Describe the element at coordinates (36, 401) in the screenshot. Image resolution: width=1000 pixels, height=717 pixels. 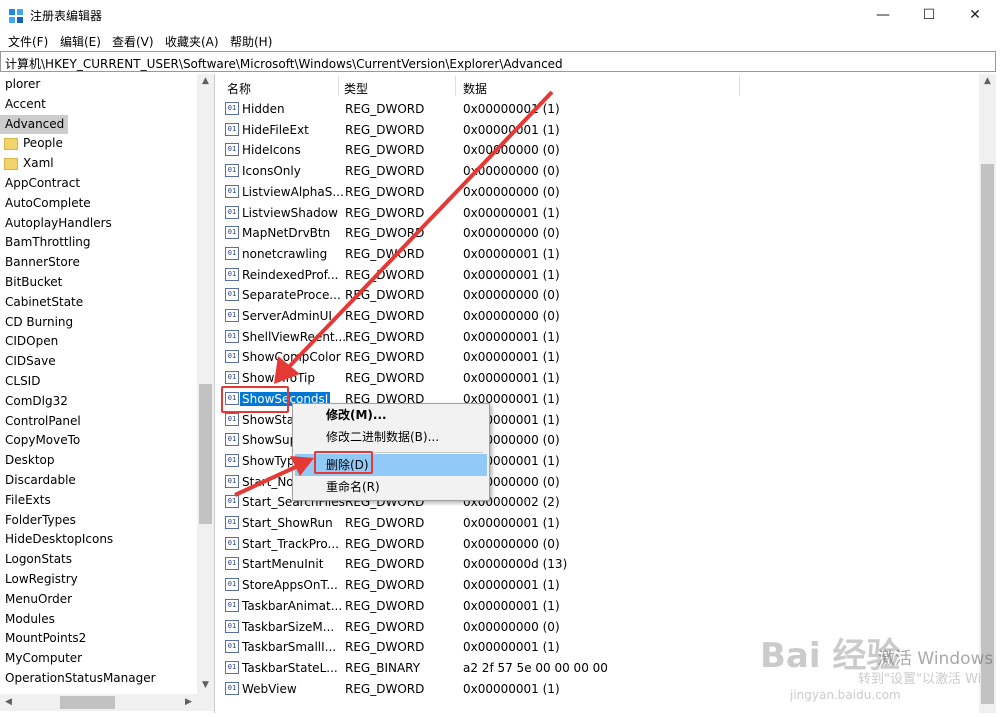
I see `tree-item: ComDlg32` at that location.